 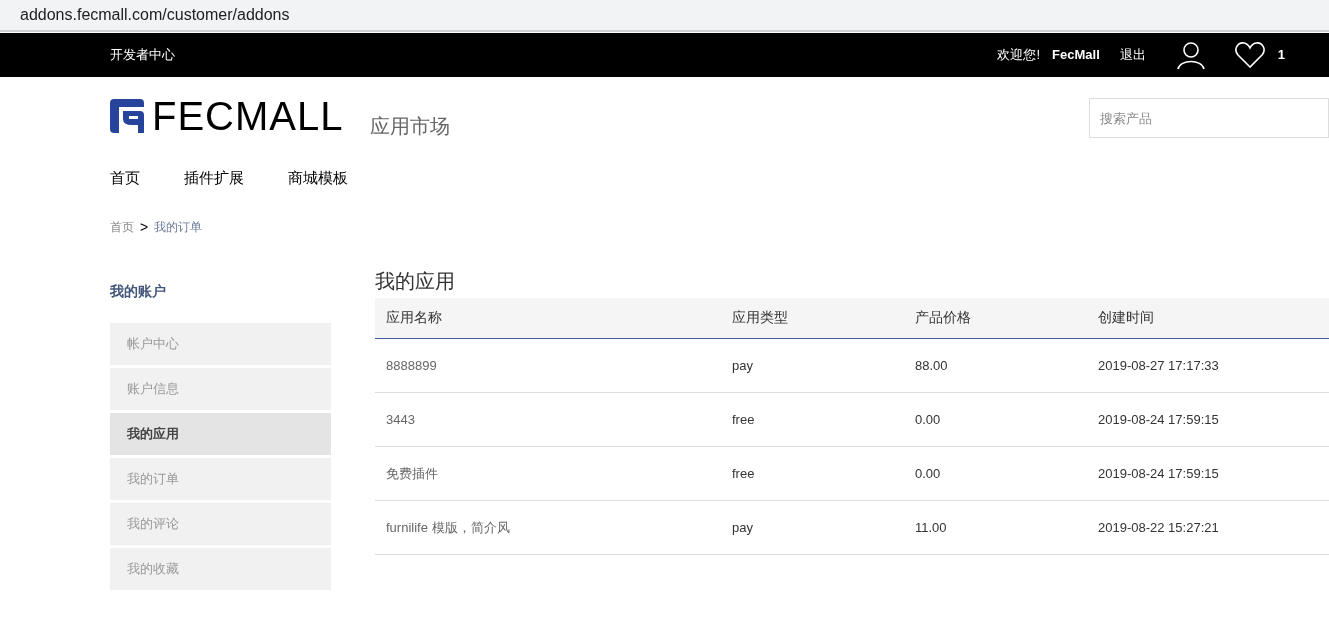 What do you see at coordinates (1190, 55) in the screenshot?
I see `user-icon` at bounding box center [1190, 55].